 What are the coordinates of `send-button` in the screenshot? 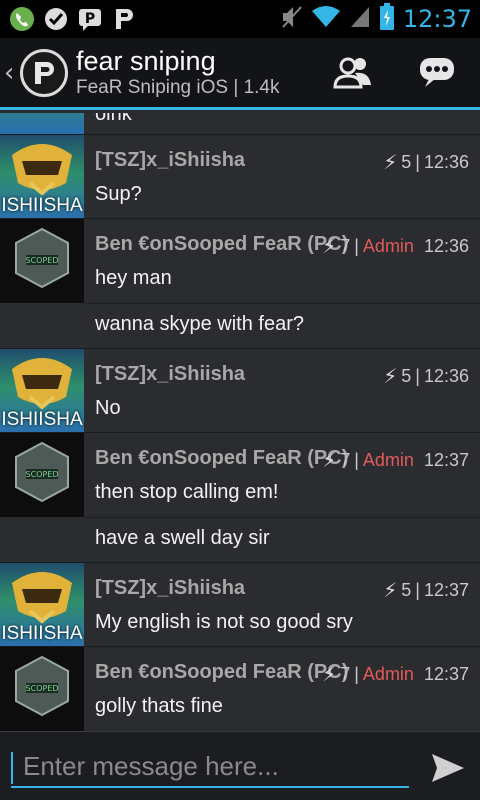 It's located at (448, 768).